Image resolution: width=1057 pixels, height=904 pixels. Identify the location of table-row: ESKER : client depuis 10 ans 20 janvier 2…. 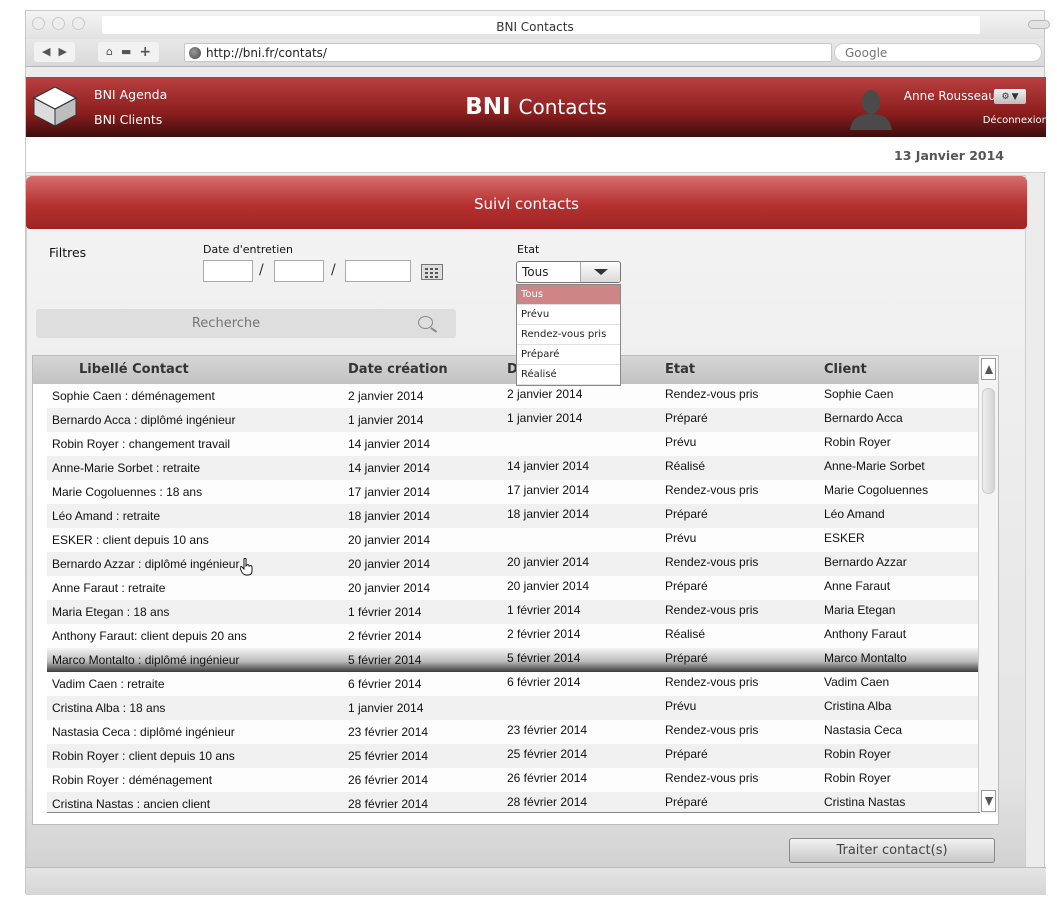
(513, 540).